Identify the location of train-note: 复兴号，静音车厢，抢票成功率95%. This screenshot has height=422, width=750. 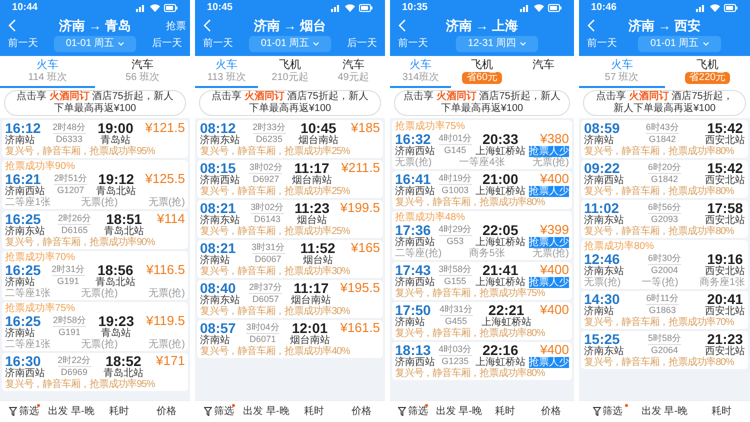
(80, 384).